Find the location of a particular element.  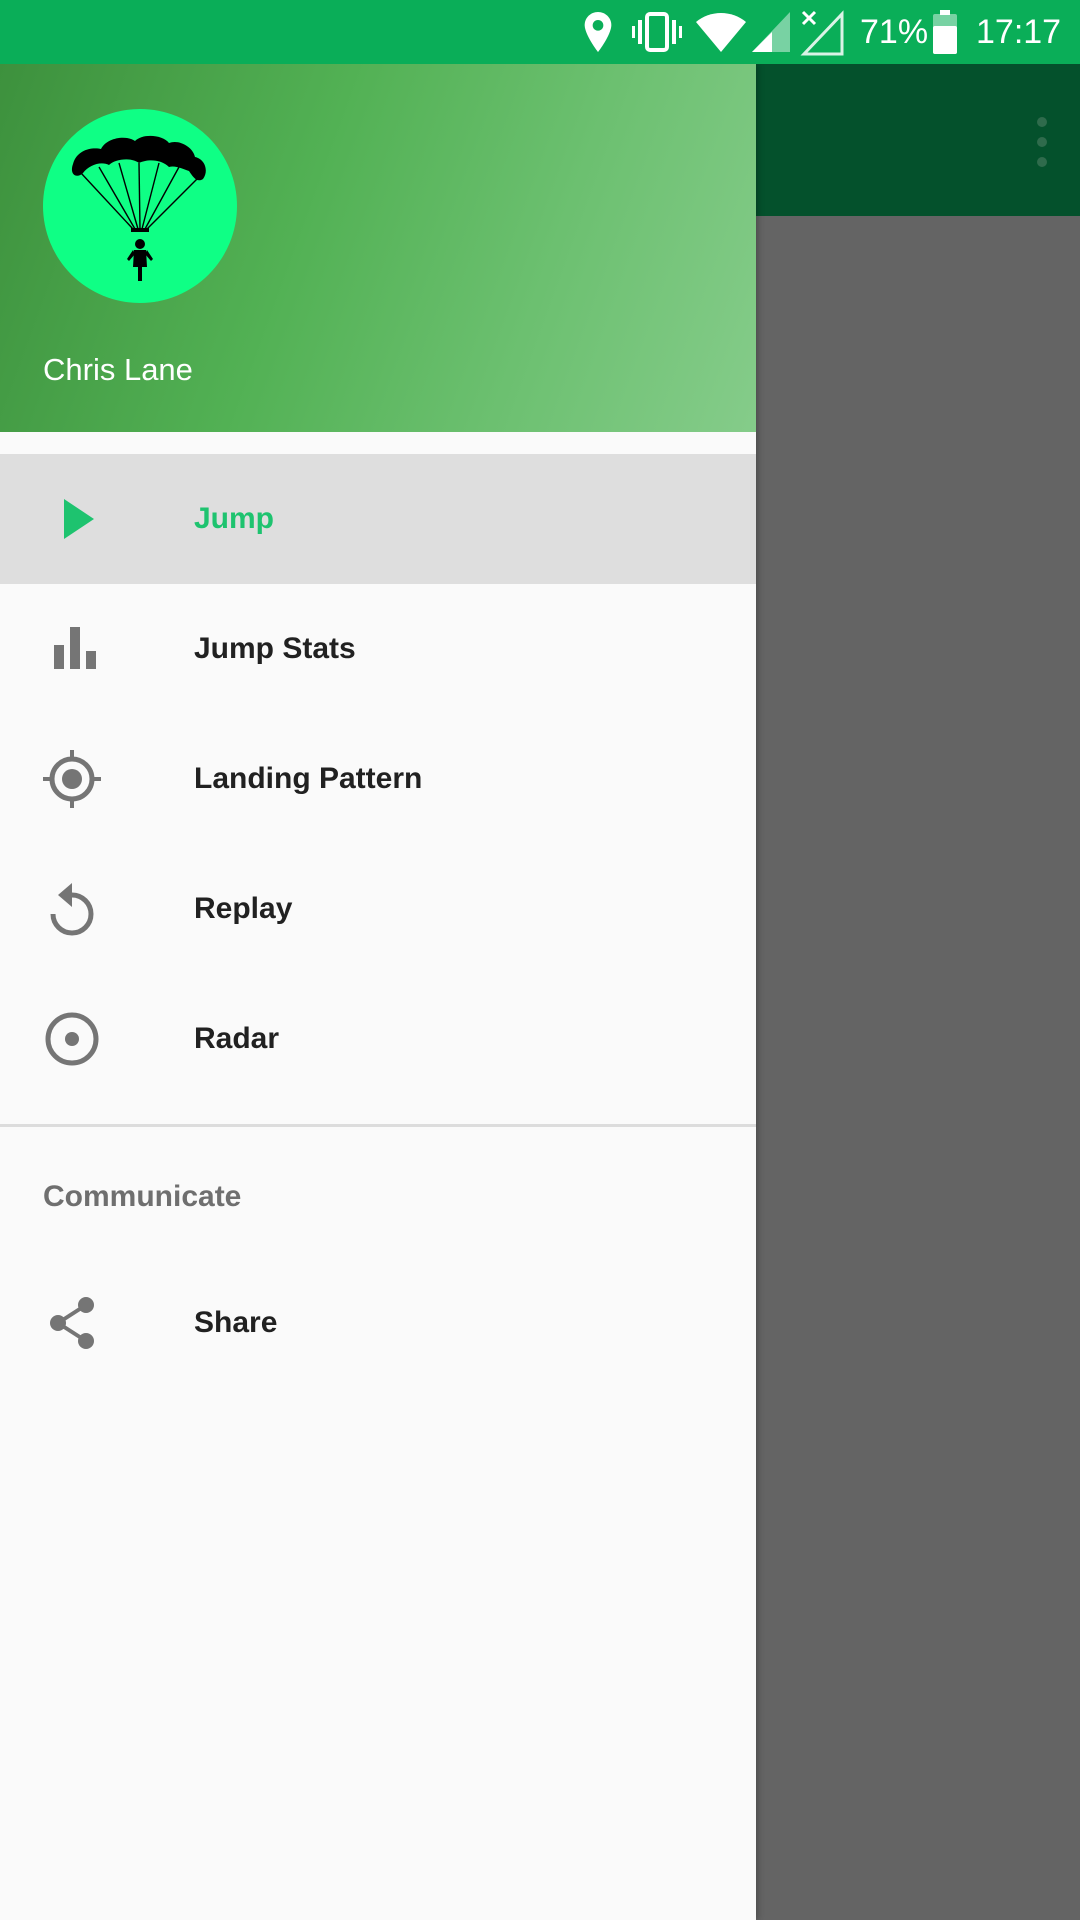

menu-item-label: Radar is located at coordinates (237, 1038).